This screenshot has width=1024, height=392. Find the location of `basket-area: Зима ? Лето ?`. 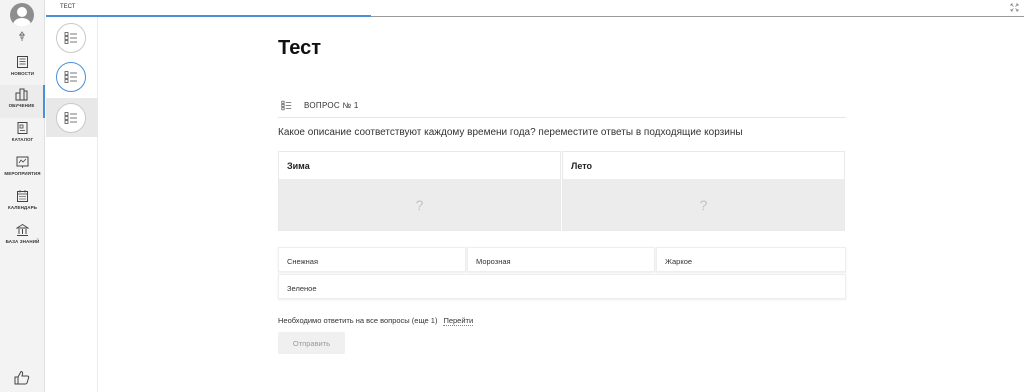

basket-area: Зима ? Лето ? is located at coordinates (562, 191).